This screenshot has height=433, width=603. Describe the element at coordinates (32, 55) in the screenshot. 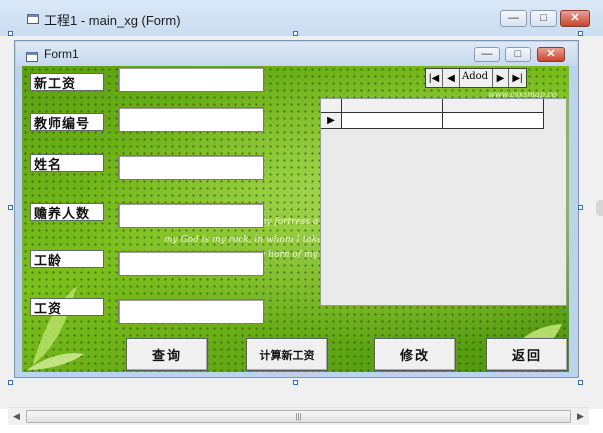

I see `form-icon` at that location.